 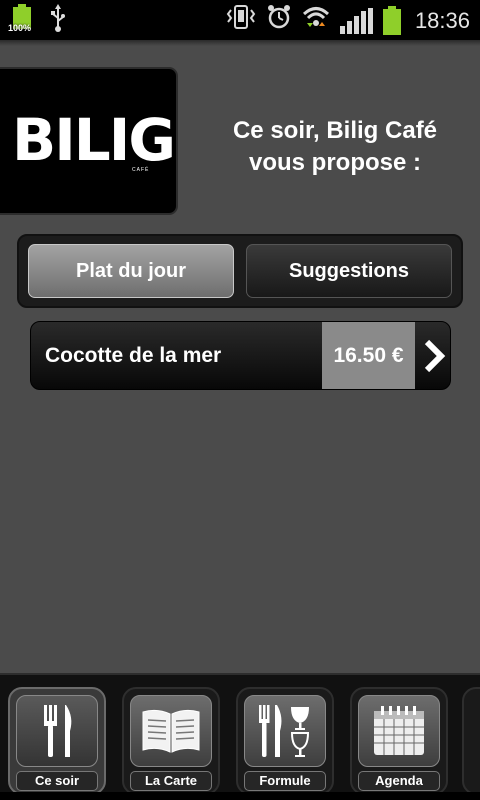 What do you see at coordinates (399, 731) in the screenshot?
I see `calendar-icon` at bounding box center [399, 731].